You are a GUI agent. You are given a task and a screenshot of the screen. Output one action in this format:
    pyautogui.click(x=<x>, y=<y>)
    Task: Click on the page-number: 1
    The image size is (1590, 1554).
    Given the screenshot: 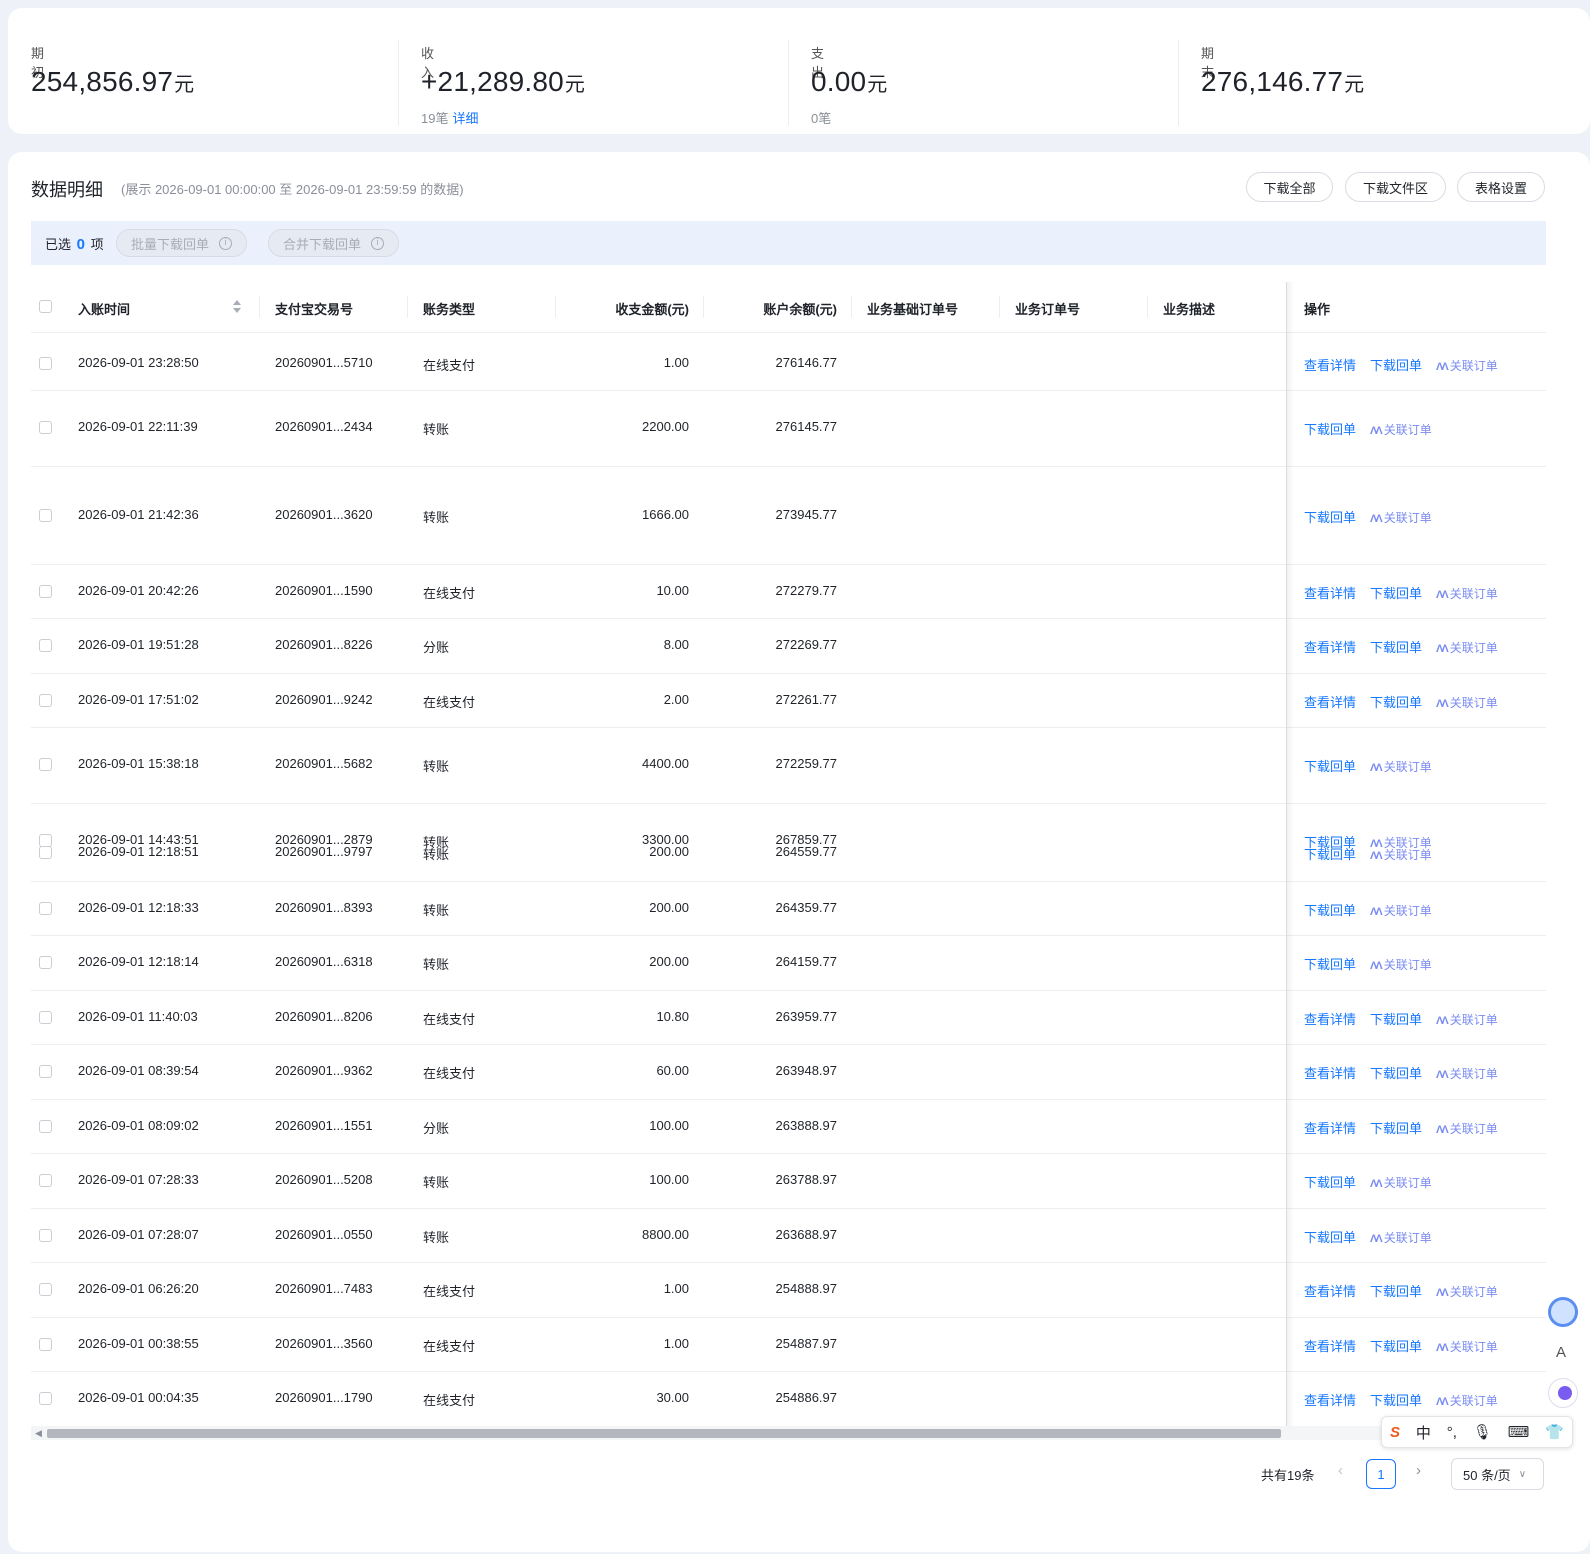 What is the action you would take?
    pyautogui.click(x=1381, y=1474)
    